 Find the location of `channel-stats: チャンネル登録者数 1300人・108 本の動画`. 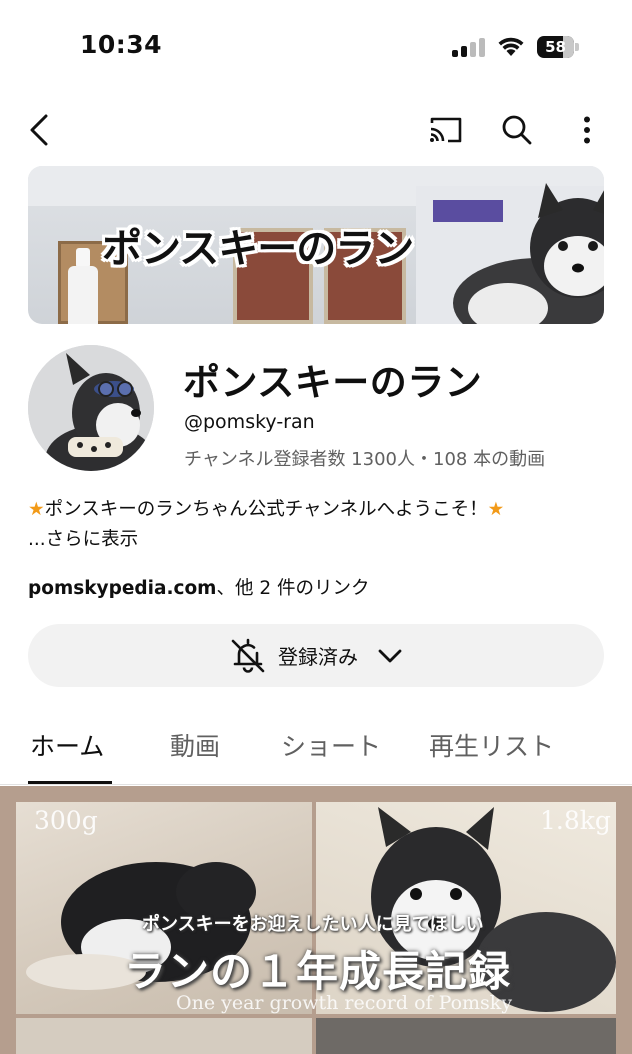

channel-stats: チャンネル登録者数 1300人・108 本の動画 is located at coordinates (365, 459).